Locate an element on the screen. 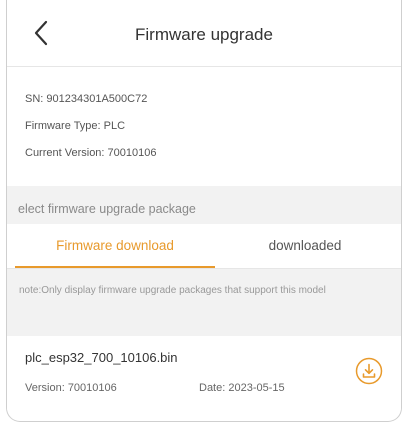  firmware-type-label: Firmware Type: is located at coordinates (63, 126).